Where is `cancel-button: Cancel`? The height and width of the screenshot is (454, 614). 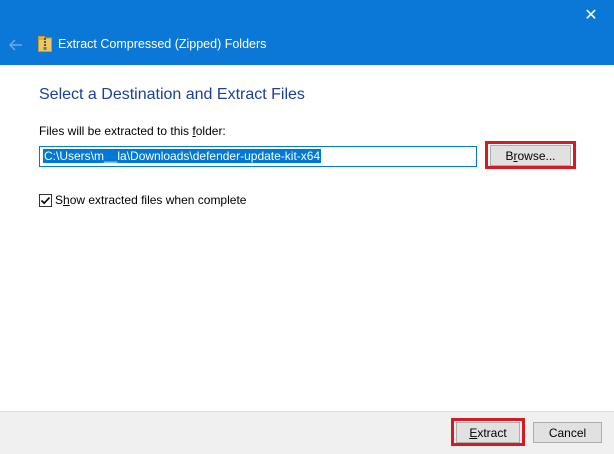 cancel-button: Cancel is located at coordinates (567, 432).